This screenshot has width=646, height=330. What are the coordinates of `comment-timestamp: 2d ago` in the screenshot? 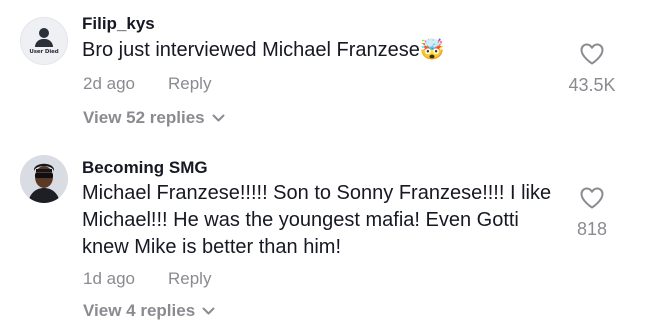 It's located at (109, 83).